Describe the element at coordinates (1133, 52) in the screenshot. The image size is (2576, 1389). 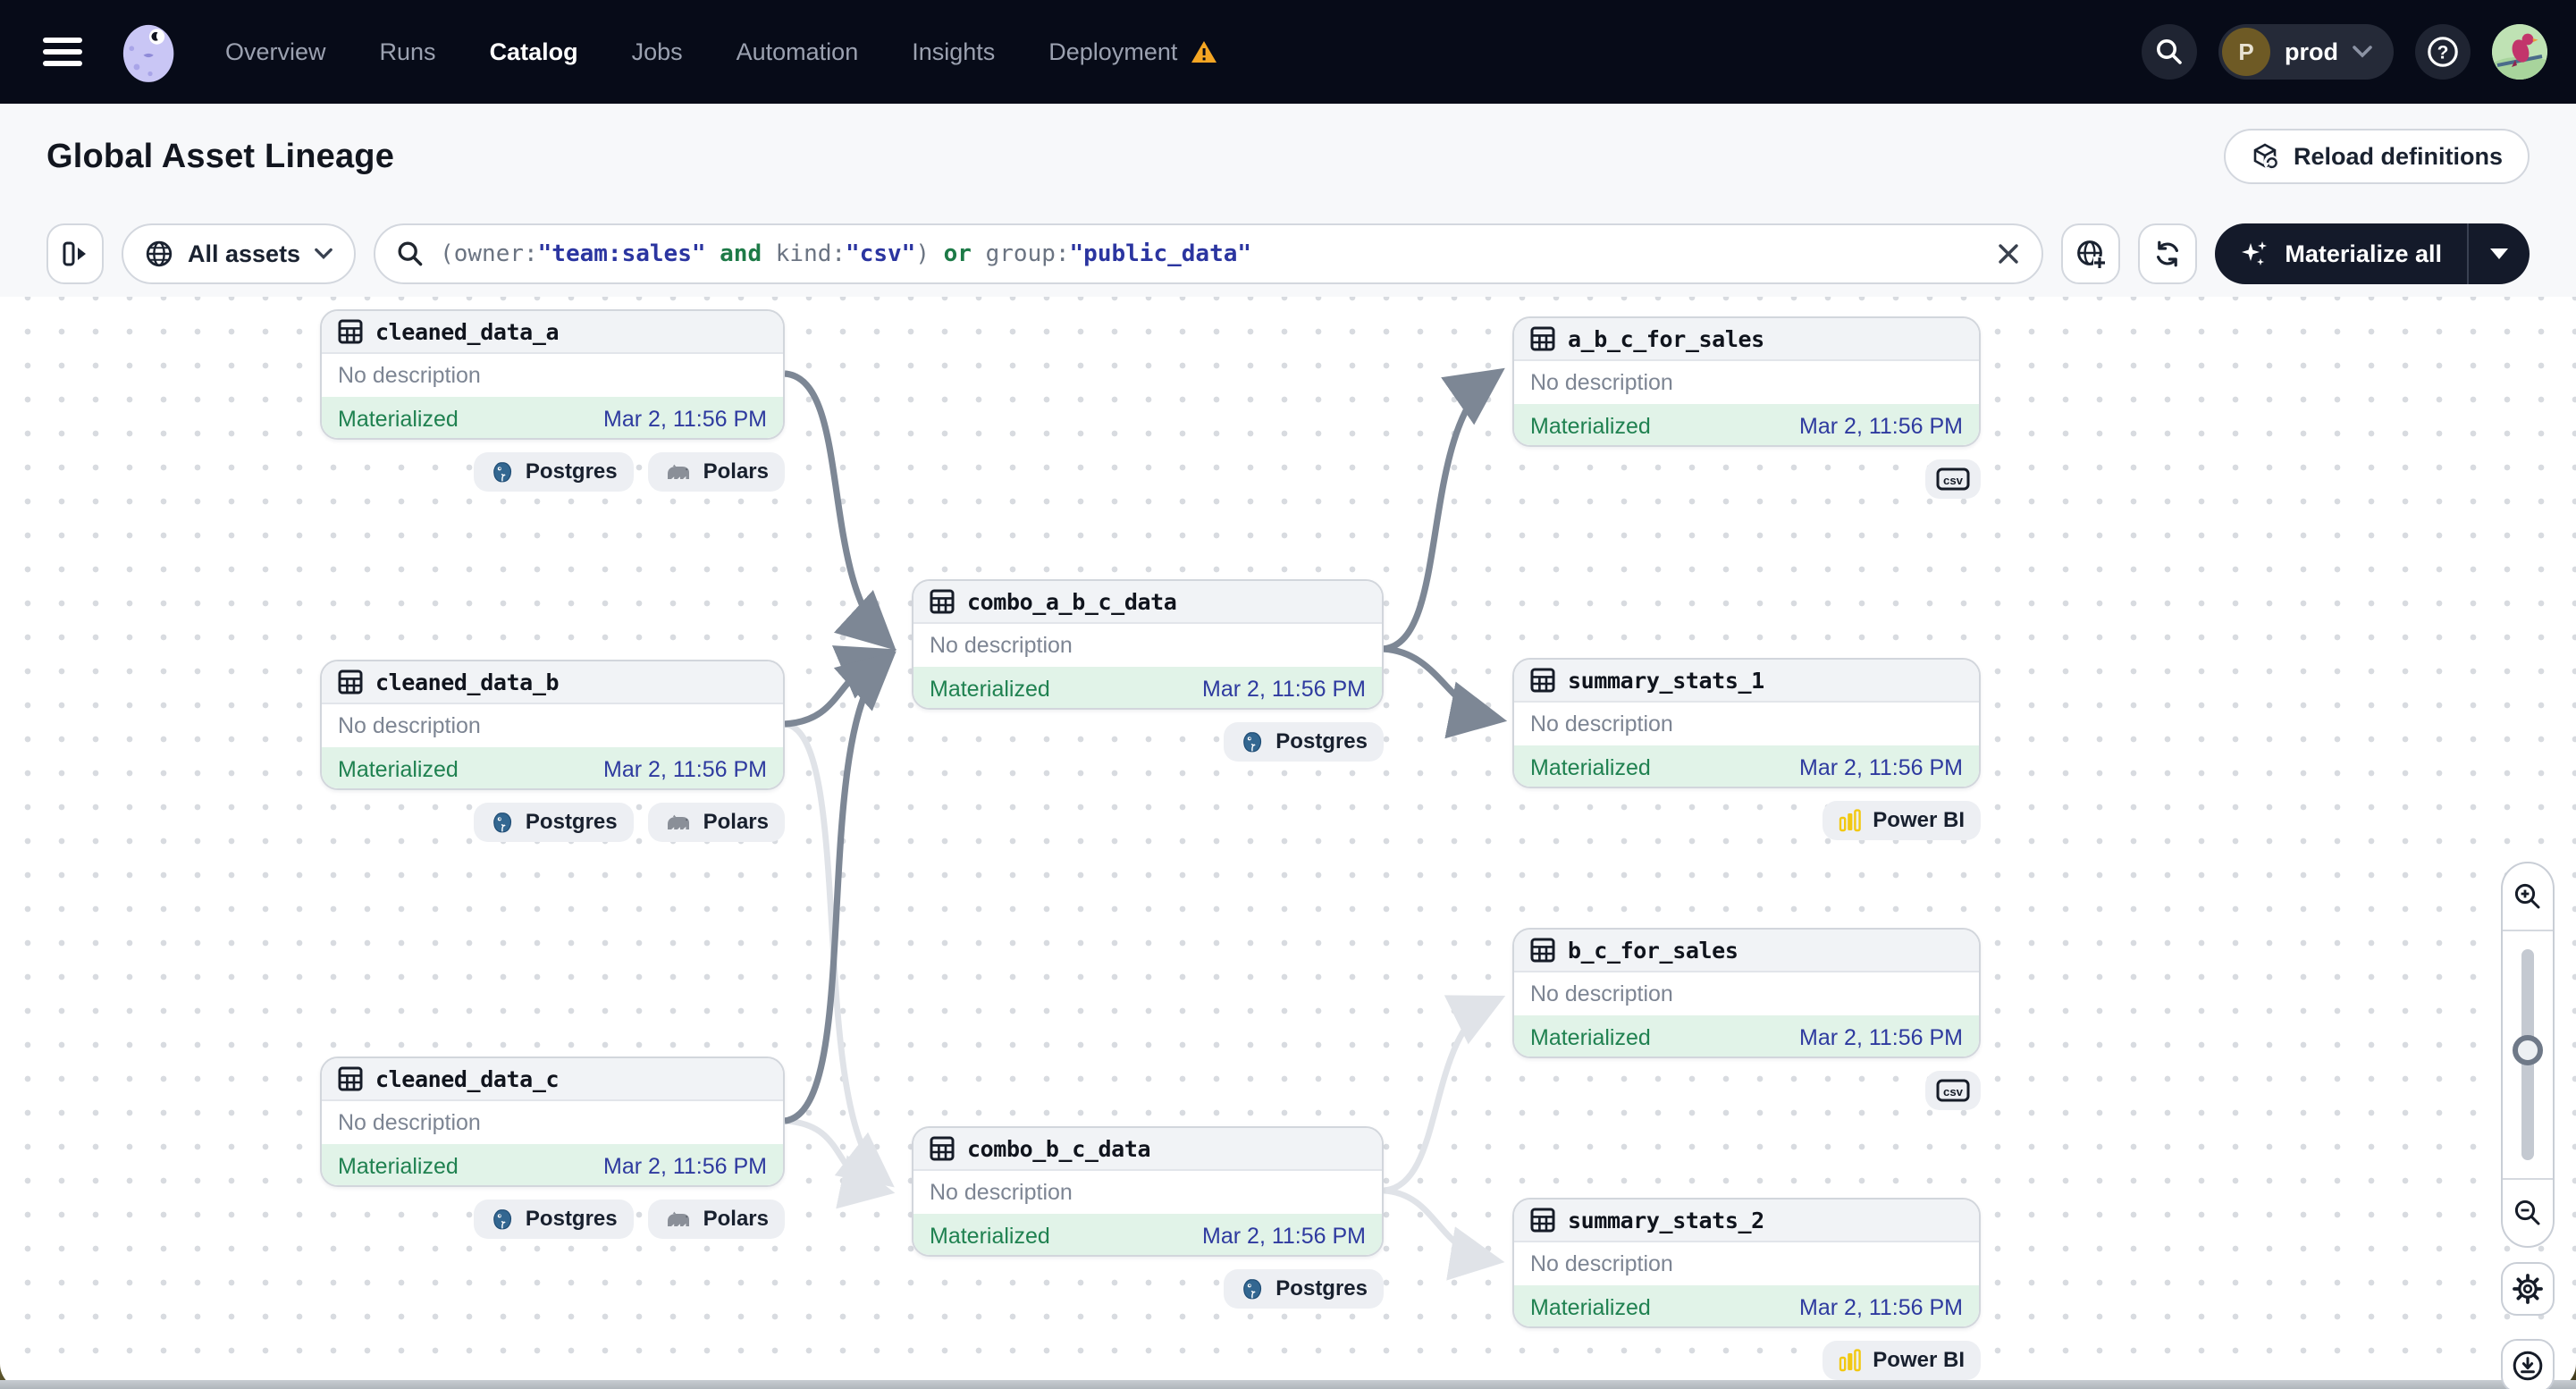
I see `nav-item-deployment: Deployment` at that location.